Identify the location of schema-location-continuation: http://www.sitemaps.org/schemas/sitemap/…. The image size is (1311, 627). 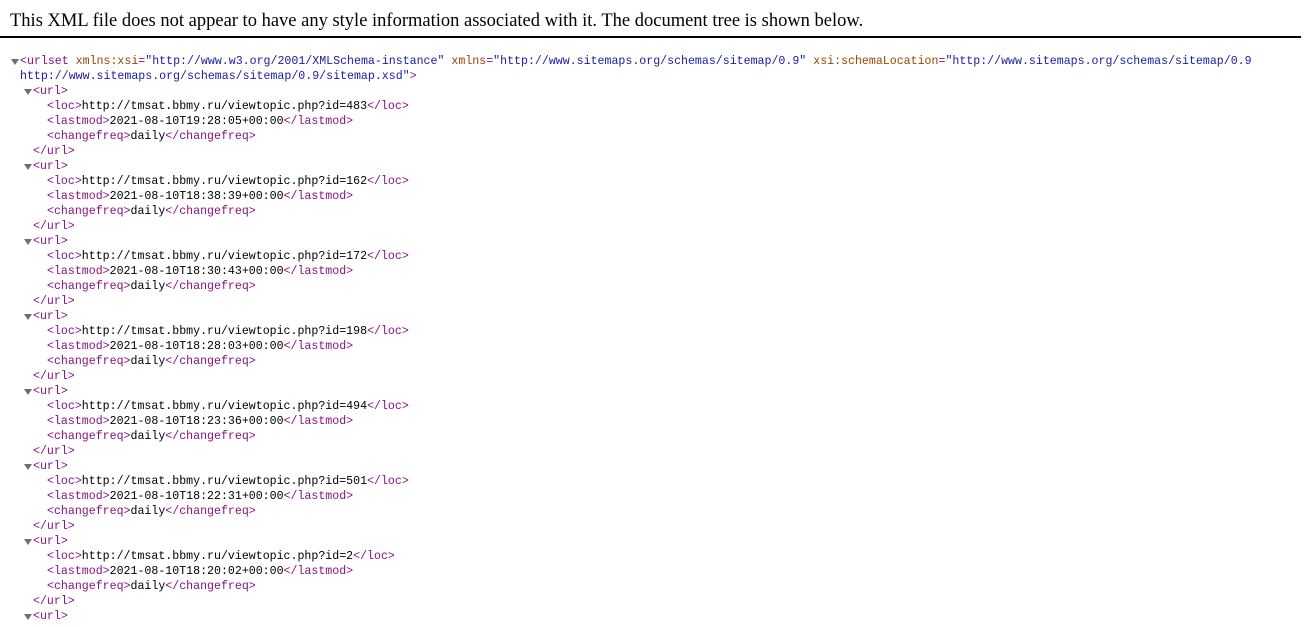
(215, 76).